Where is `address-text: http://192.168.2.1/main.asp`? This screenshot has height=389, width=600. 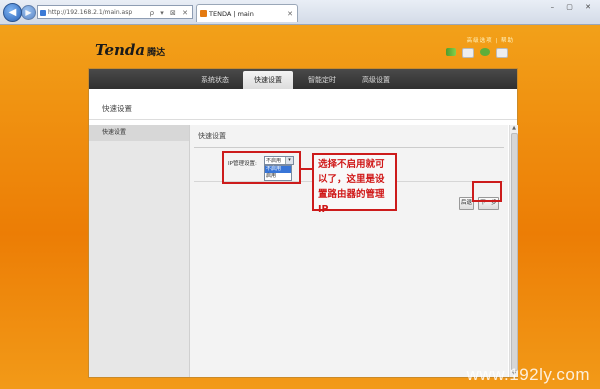
address-text: http://192.168.2.1/main.asp is located at coordinates (90, 12).